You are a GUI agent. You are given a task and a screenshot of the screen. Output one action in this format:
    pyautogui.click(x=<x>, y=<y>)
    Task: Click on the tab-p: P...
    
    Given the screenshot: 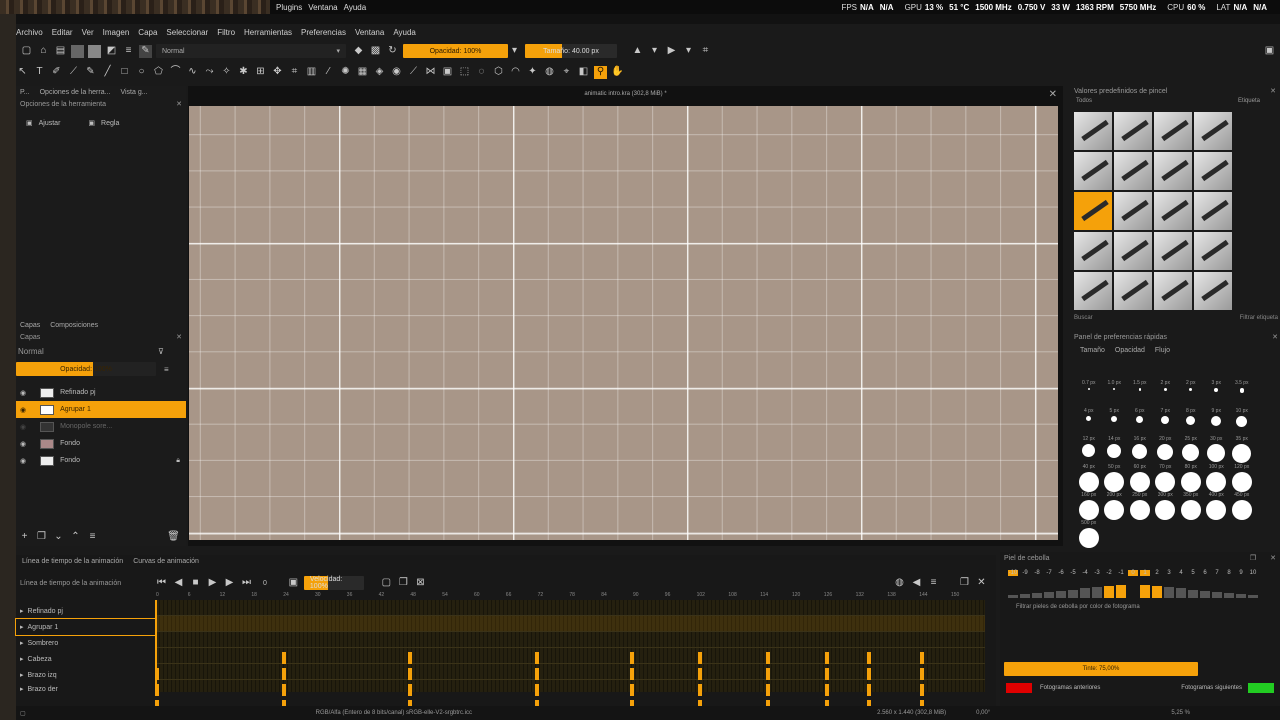 What is the action you would take?
    pyautogui.click(x=25, y=92)
    